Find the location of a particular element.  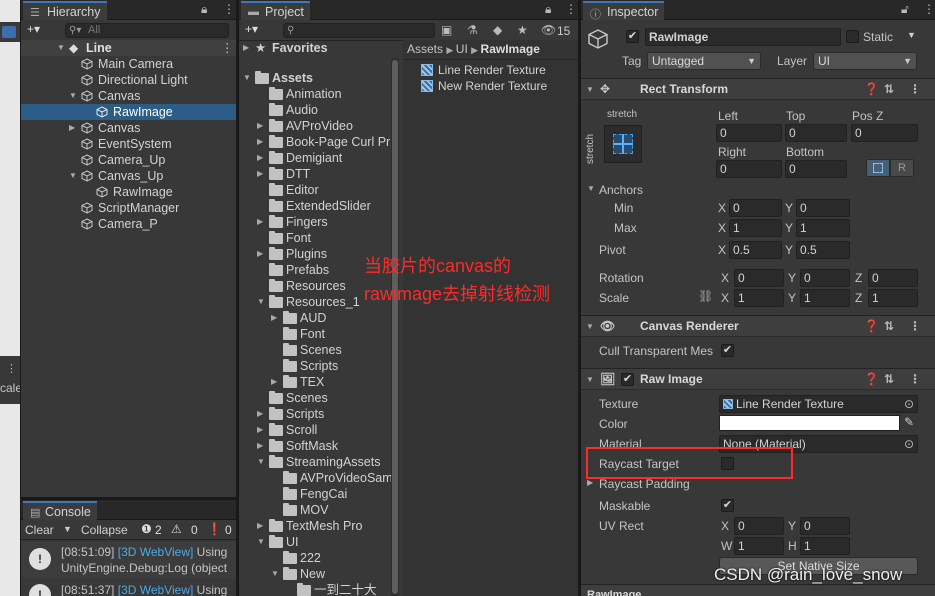

rotation-y-input: 0 is located at coordinates (825, 278).